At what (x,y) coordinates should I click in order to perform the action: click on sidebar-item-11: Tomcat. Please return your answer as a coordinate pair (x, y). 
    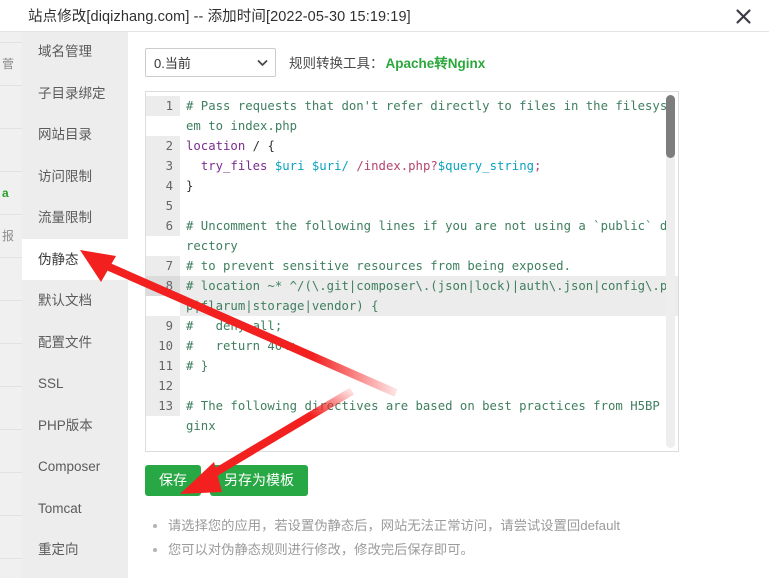
    Looking at the image, I should click on (75, 509).